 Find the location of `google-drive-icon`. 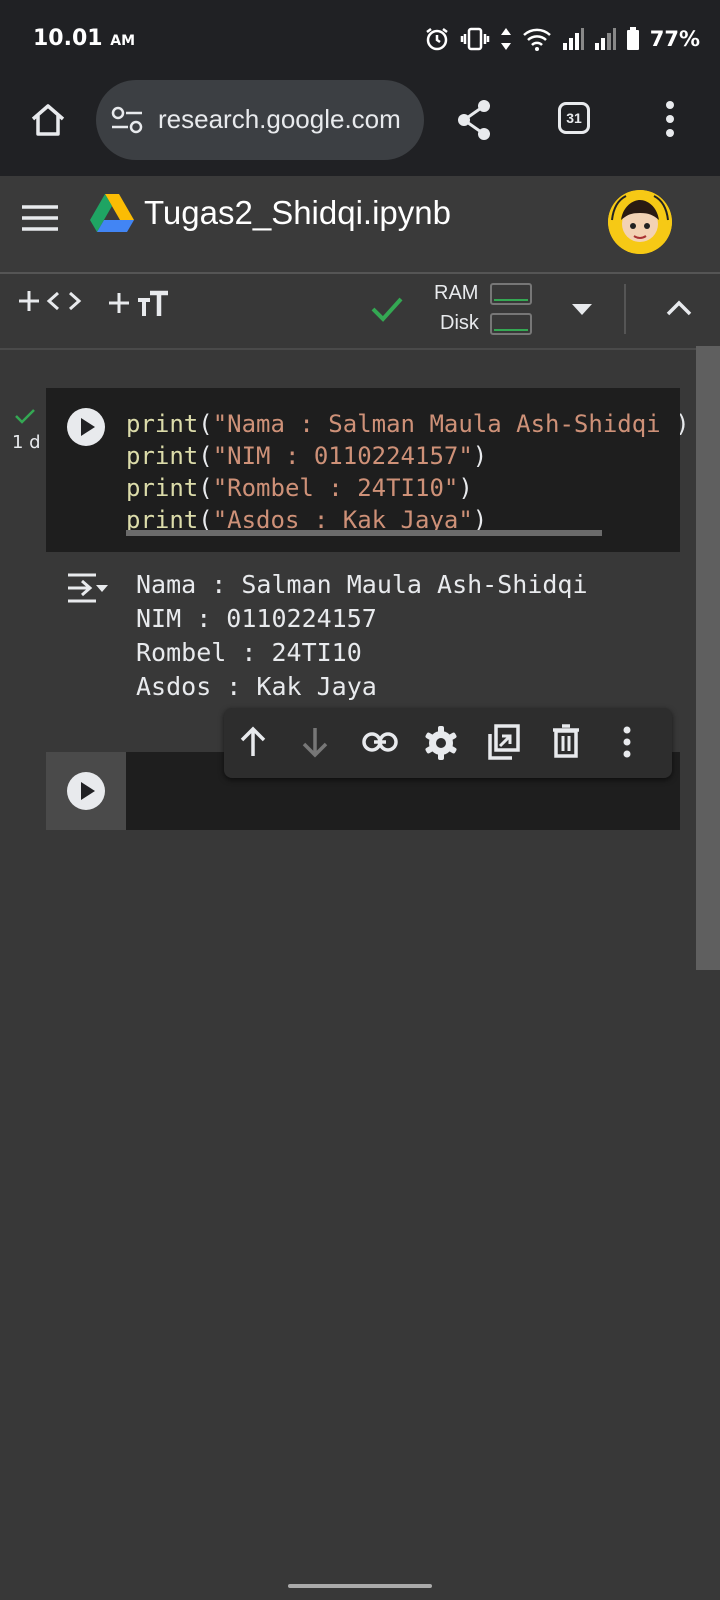

google-drive-icon is located at coordinates (112, 213).